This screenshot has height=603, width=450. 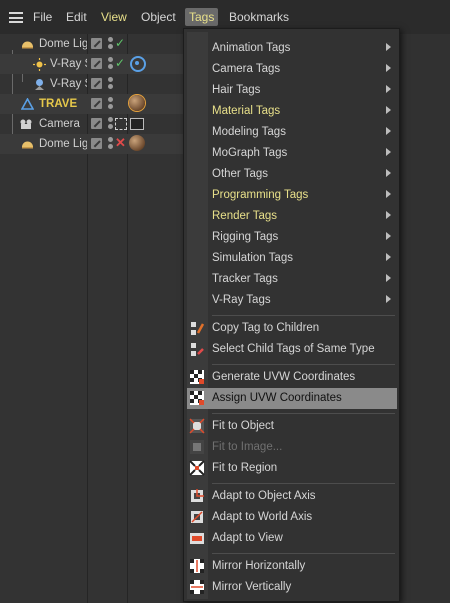 I want to click on submenu-material-tags: Material Tags, so click(x=291, y=111).